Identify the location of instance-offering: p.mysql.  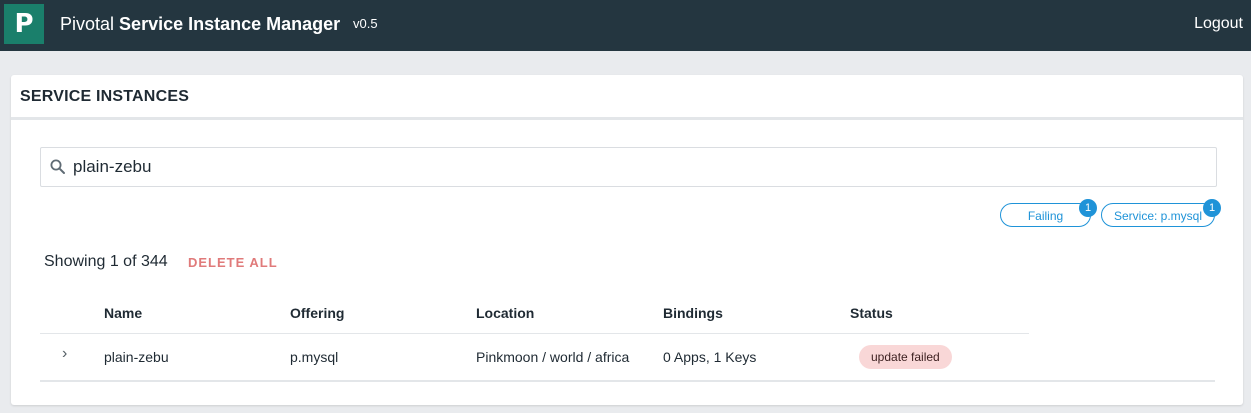
(314, 357).